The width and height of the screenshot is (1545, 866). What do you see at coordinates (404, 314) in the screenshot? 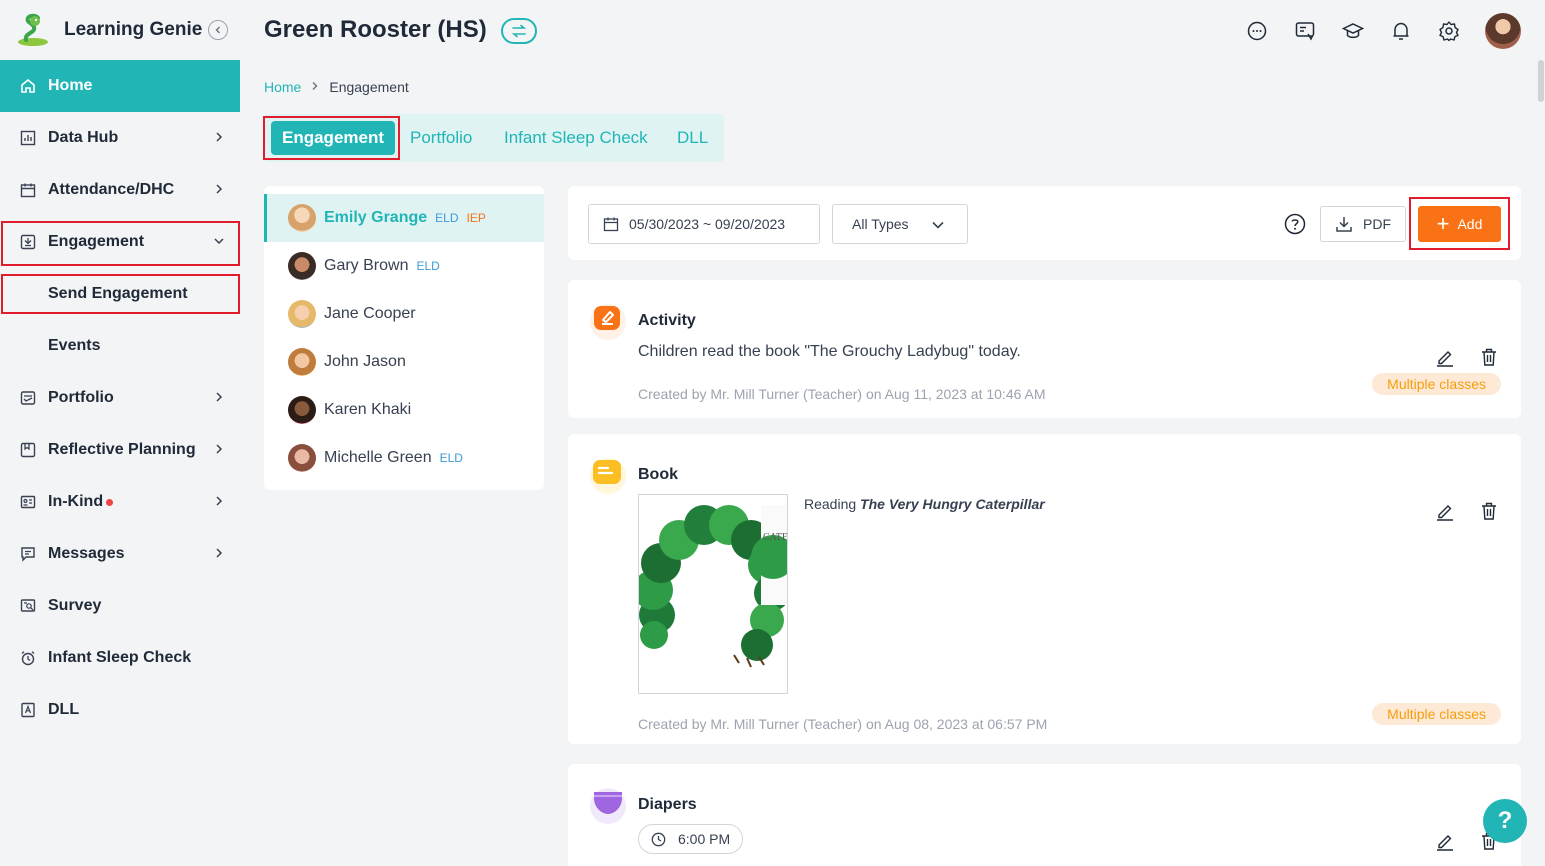
I see `student-item: Jane Cooper` at bounding box center [404, 314].